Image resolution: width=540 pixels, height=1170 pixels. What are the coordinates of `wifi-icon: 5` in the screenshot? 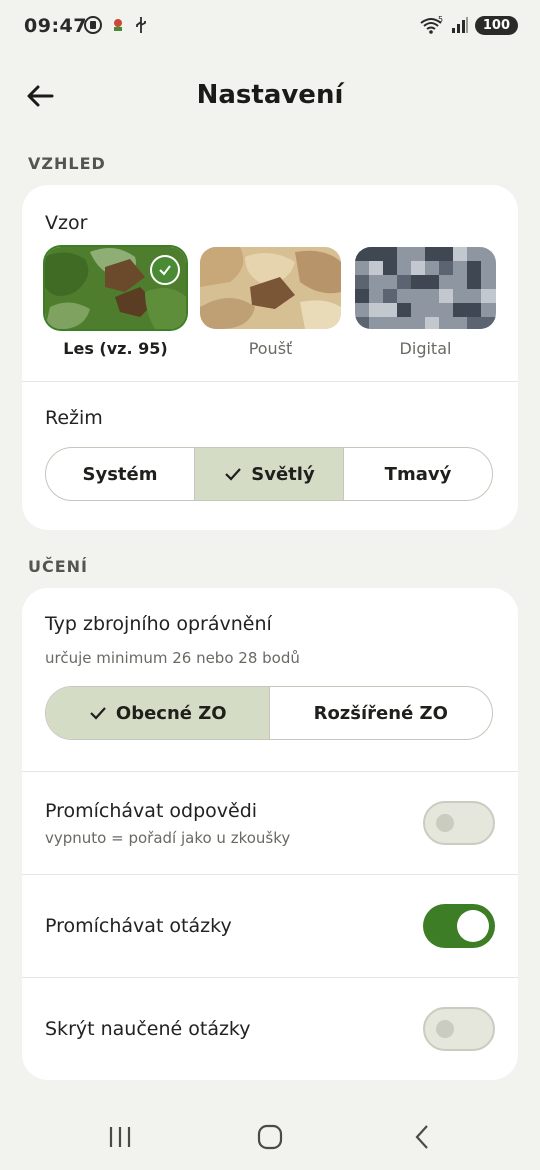 It's located at (431, 24).